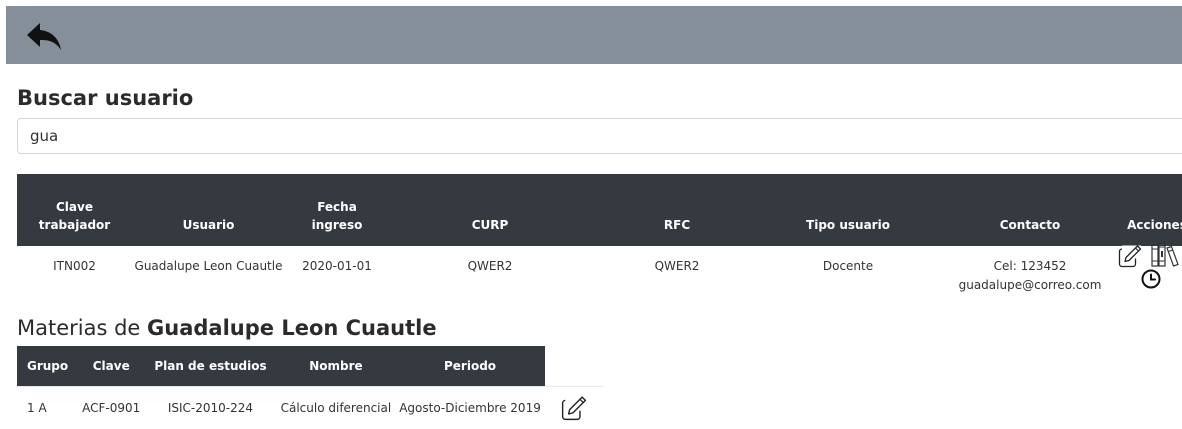 This screenshot has height=429, width=1182. Describe the element at coordinates (677, 280) in the screenshot. I see `cell-rfc: QWER2` at that location.